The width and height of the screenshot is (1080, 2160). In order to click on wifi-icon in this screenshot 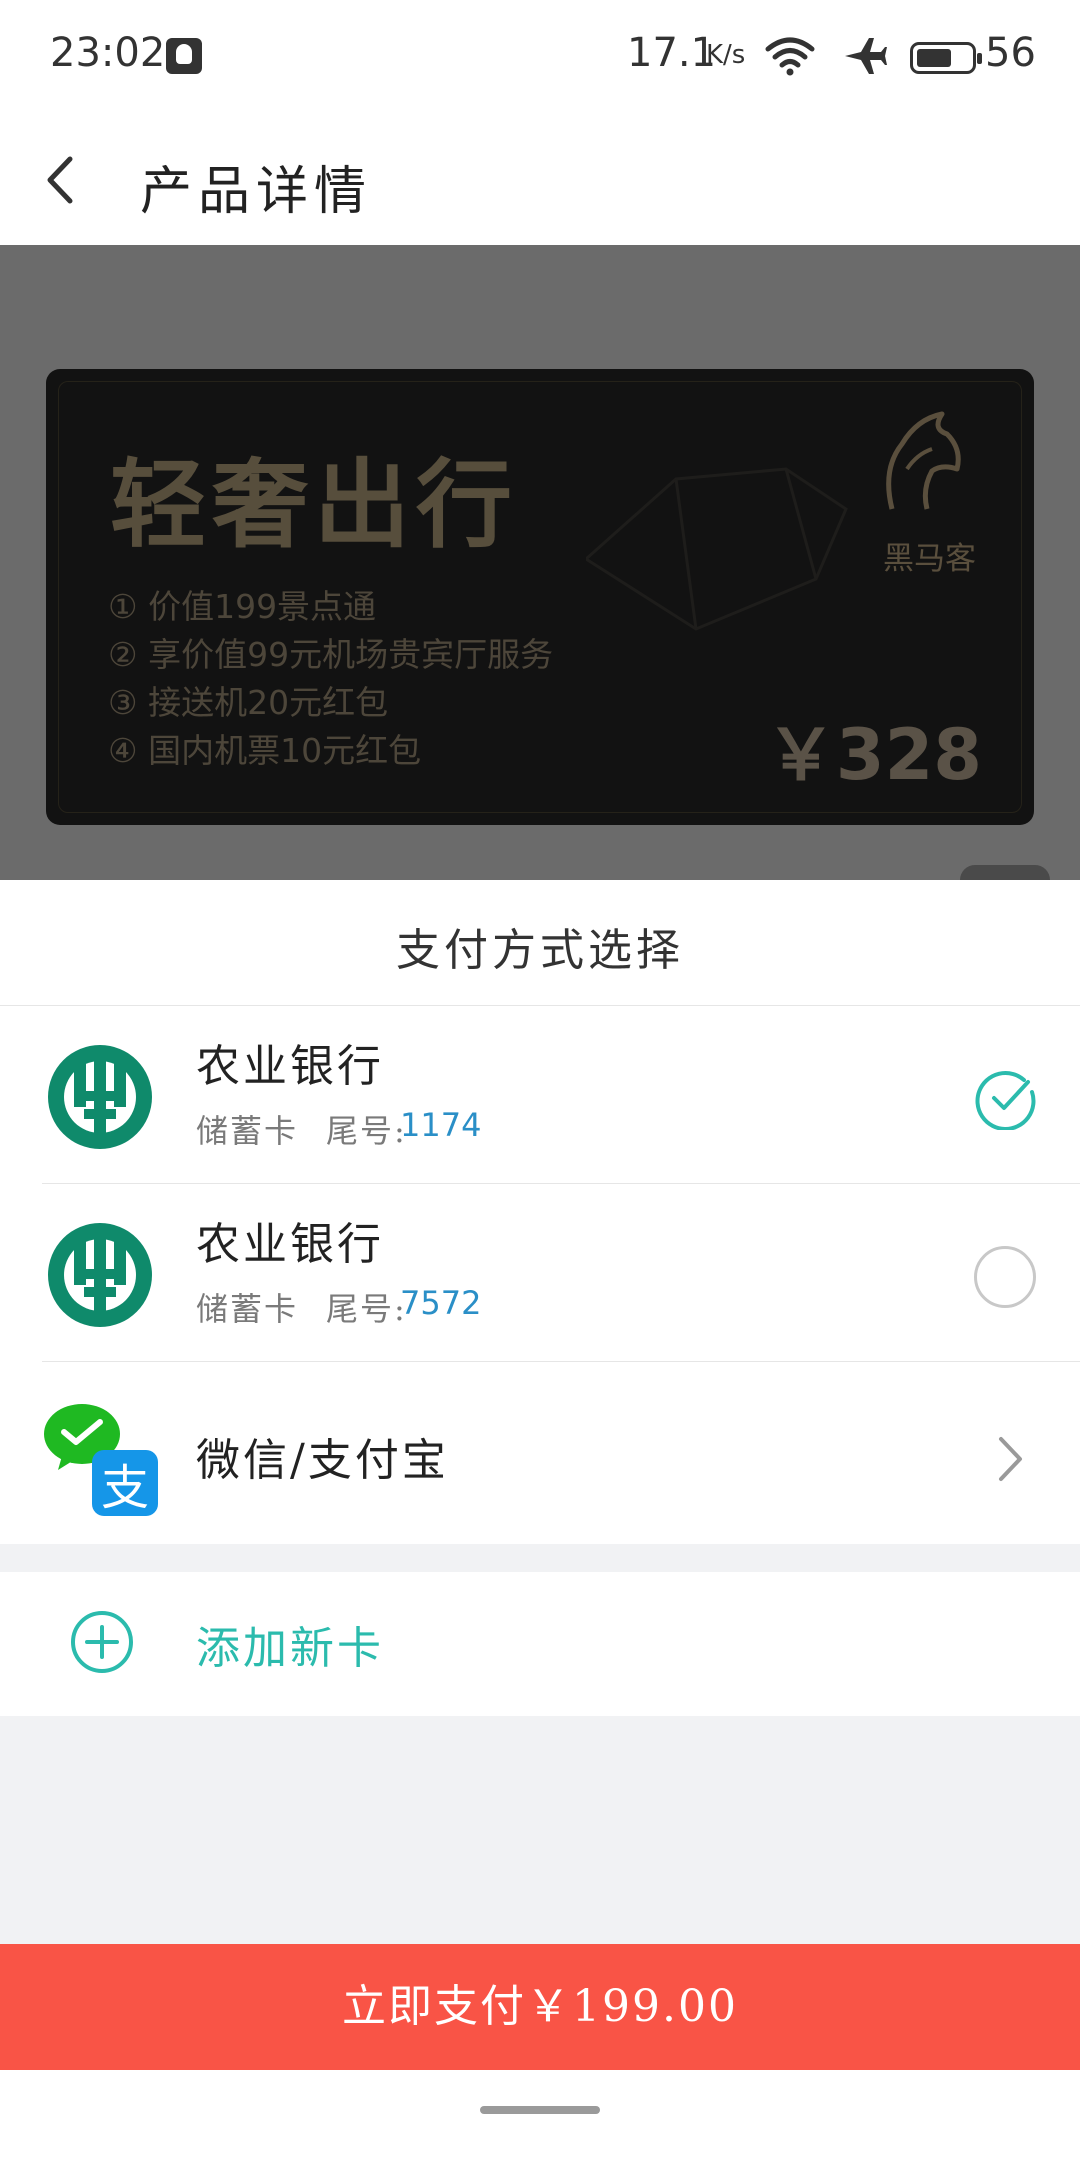, I will do `click(790, 56)`.